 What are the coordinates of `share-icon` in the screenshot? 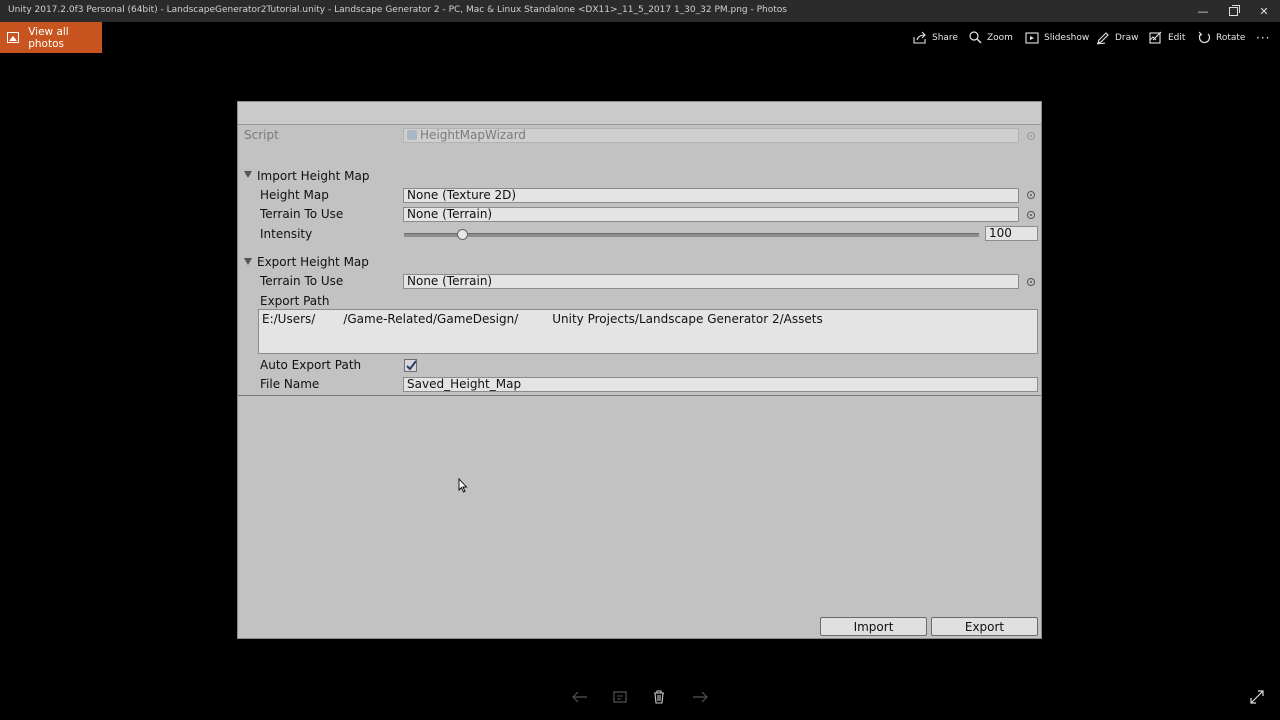 It's located at (919, 37).